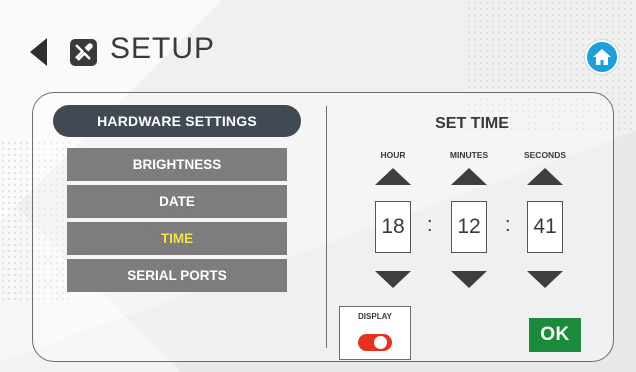 This screenshot has height=372, width=636. What do you see at coordinates (375, 316) in the screenshot?
I see `display-label: DISPLAY` at bounding box center [375, 316].